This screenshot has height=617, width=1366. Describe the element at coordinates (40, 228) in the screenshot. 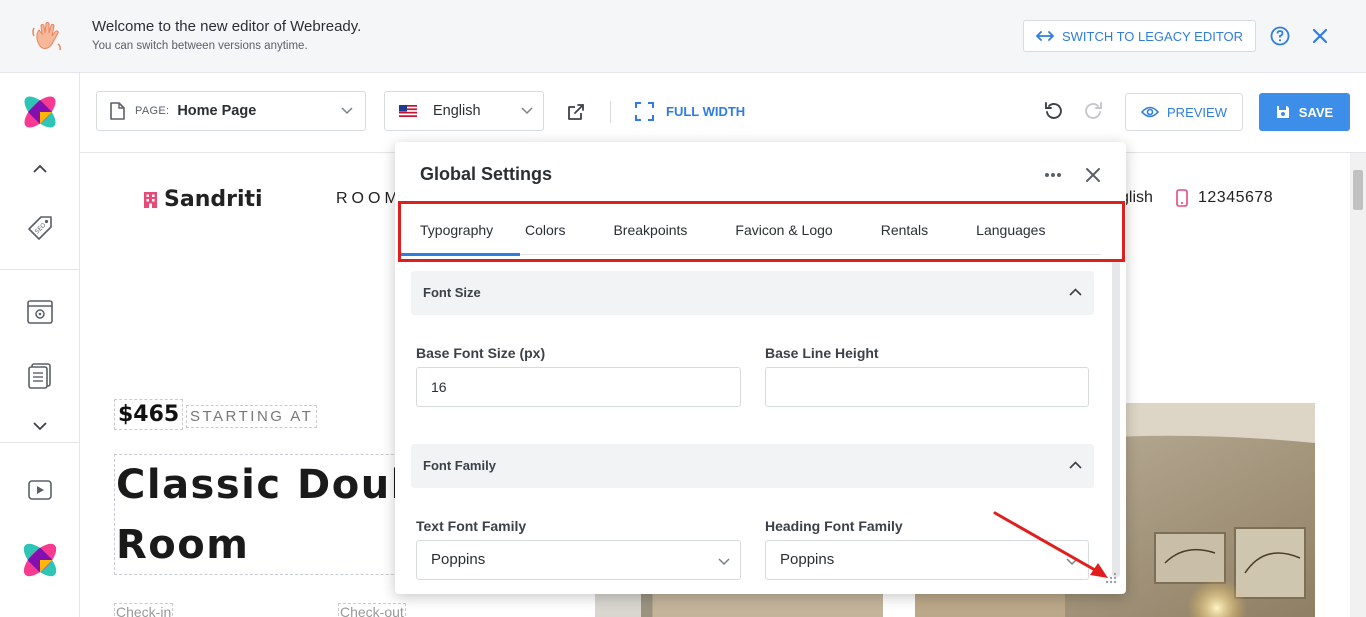

I see `seo-tag-icon: SEO` at that location.